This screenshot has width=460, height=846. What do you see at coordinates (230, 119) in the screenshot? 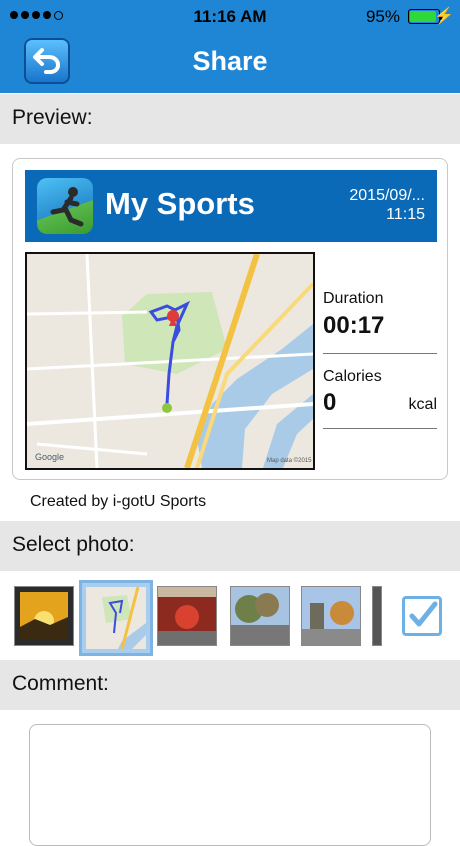
I see `preview-section-header: Preview:` at bounding box center [230, 119].